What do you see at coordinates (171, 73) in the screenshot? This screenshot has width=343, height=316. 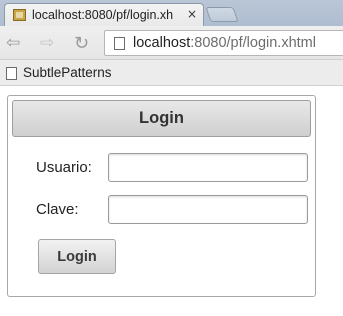 I see `bookmarks-bar: SubtlePatterns` at bounding box center [171, 73].